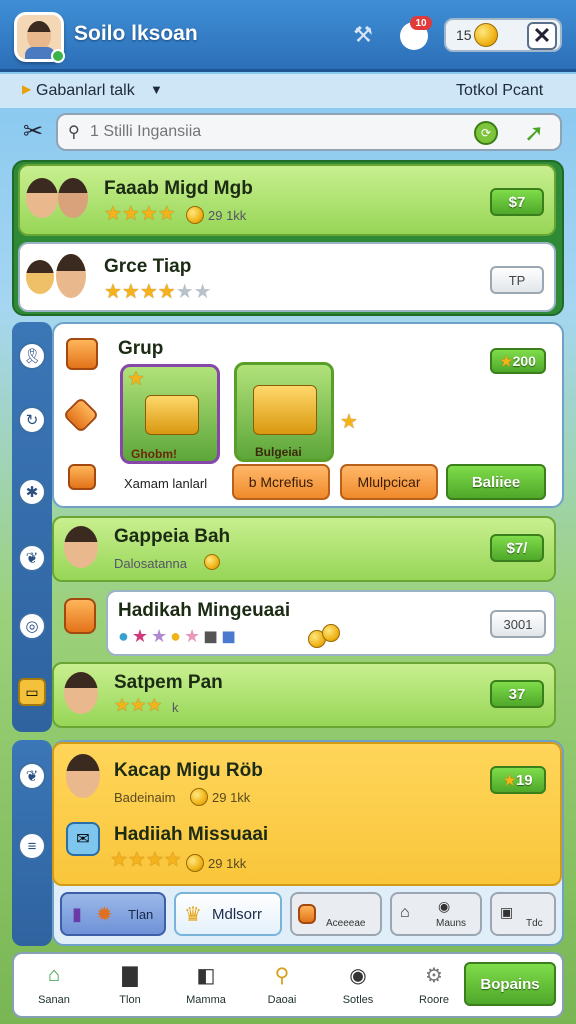  Describe the element at coordinates (138, 705) in the screenshot. I see `star-rating: ★★★` at that location.